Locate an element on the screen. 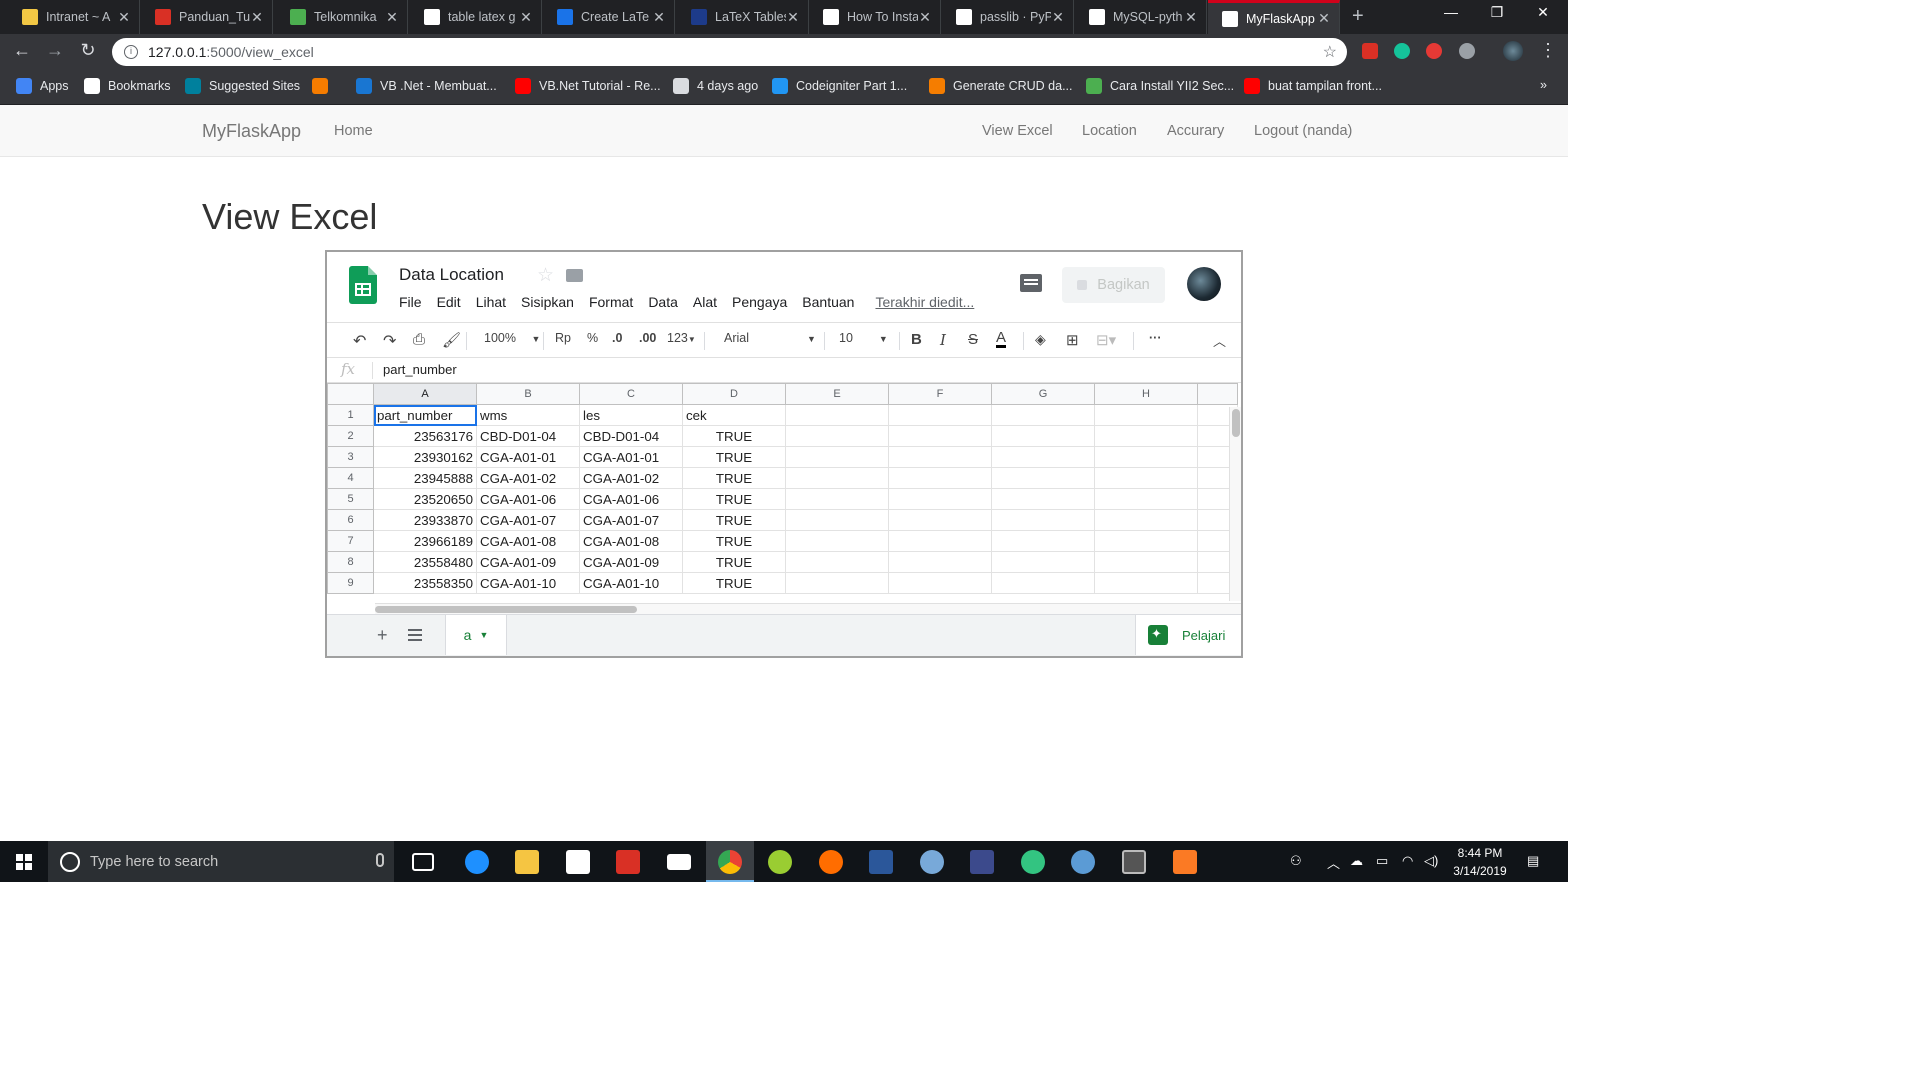 Image resolution: width=1920 pixels, height=1080 pixels. cell: CGA-A01-02 is located at coordinates (631, 478).